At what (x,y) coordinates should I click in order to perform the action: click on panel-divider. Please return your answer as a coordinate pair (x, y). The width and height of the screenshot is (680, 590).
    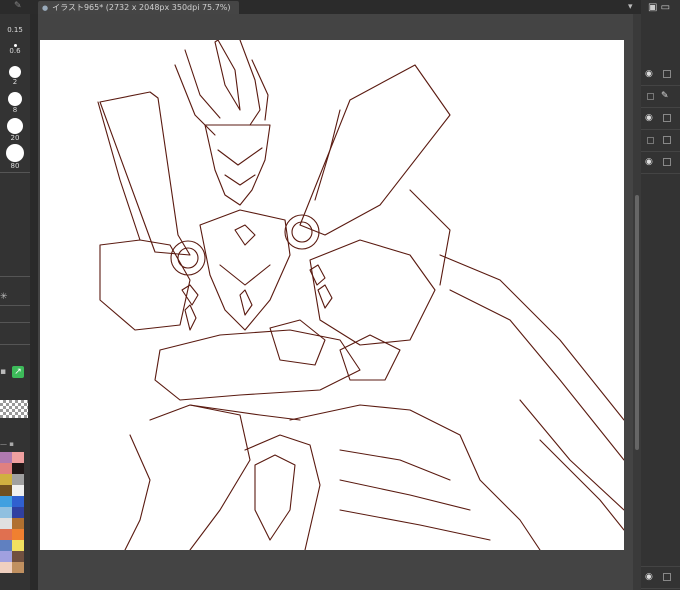
    Looking at the image, I should click on (34, 302).